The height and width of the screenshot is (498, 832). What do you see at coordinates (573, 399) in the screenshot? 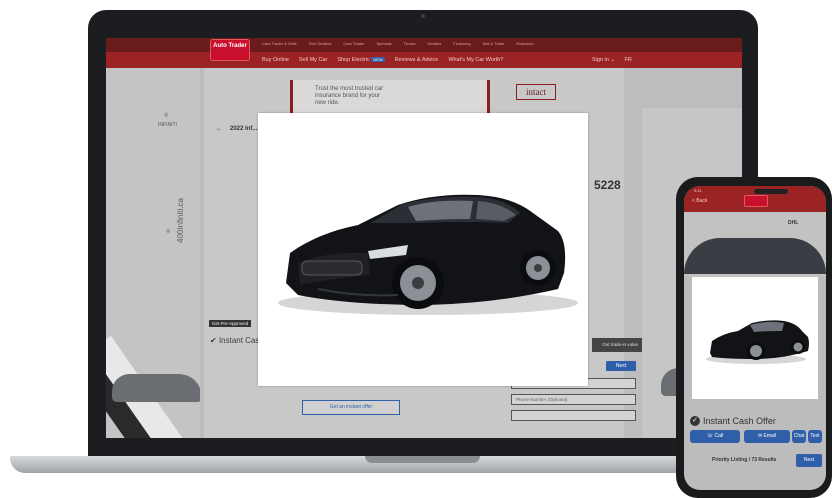
I see `phone-field: Phone Number (Optional)` at bounding box center [573, 399].